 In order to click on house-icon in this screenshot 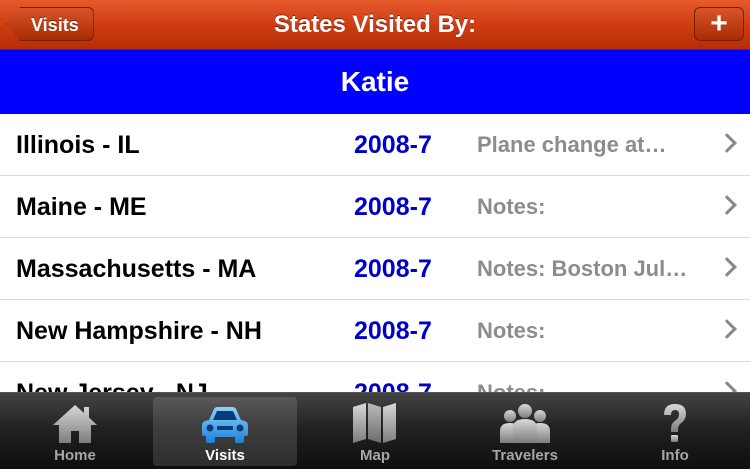, I will do `click(75, 424)`.